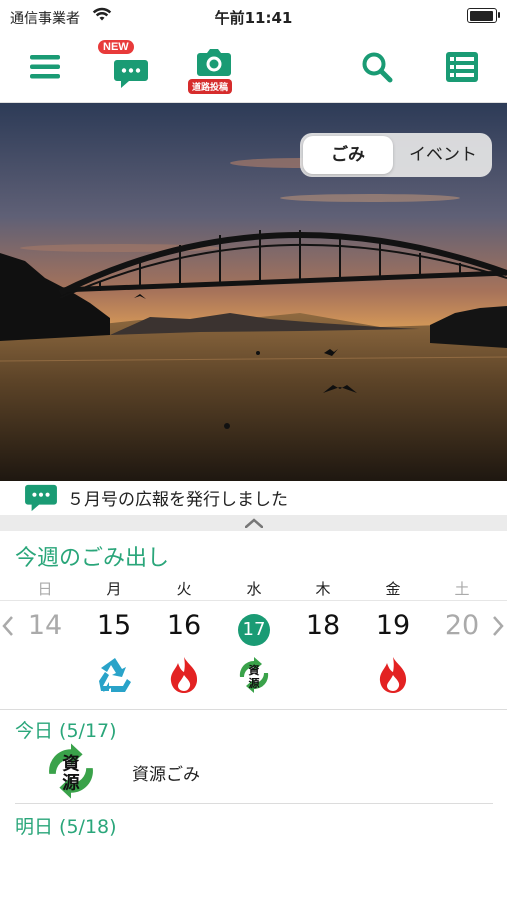  What do you see at coordinates (66, 827) in the screenshot?
I see `tomorrow-label: 明日 (5/18)` at bounding box center [66, 827].